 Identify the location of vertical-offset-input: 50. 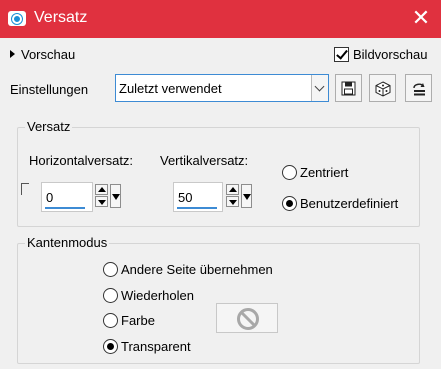
(198, 197).